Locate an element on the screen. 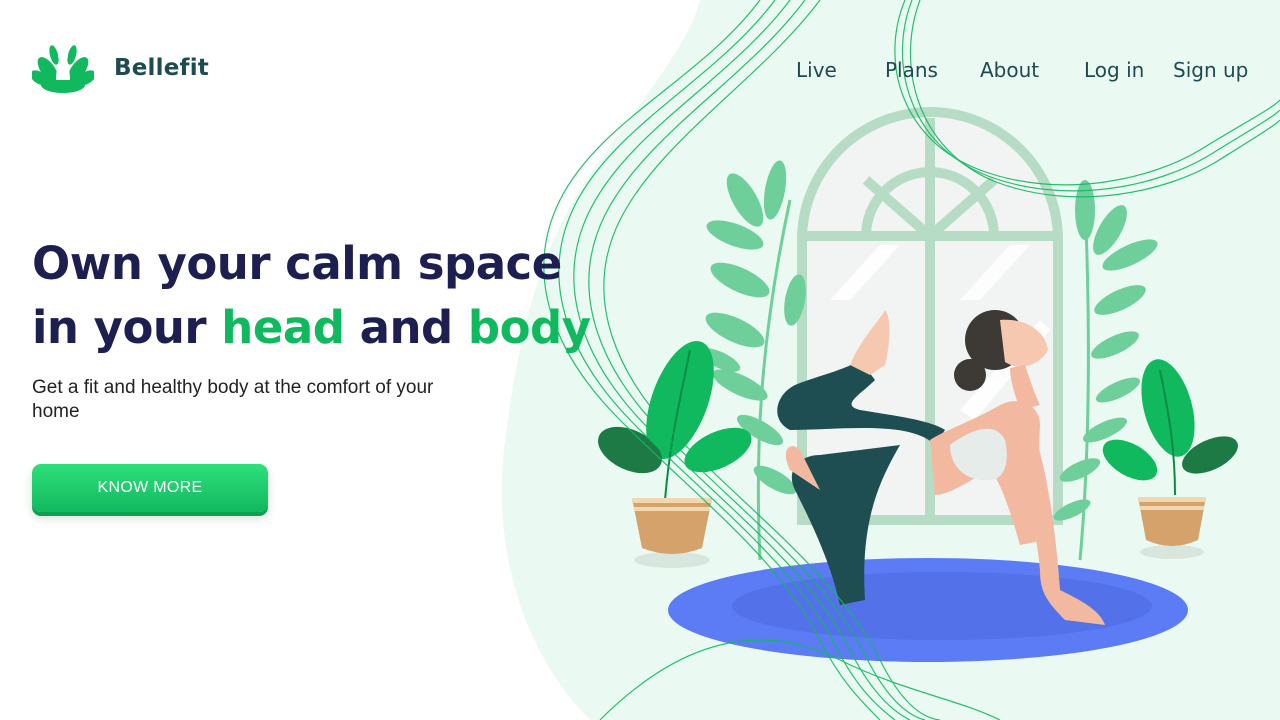 The height and width of the screenshot is (720, 1280). headline-line-2-mid: and is located at coordinates (406, 327).